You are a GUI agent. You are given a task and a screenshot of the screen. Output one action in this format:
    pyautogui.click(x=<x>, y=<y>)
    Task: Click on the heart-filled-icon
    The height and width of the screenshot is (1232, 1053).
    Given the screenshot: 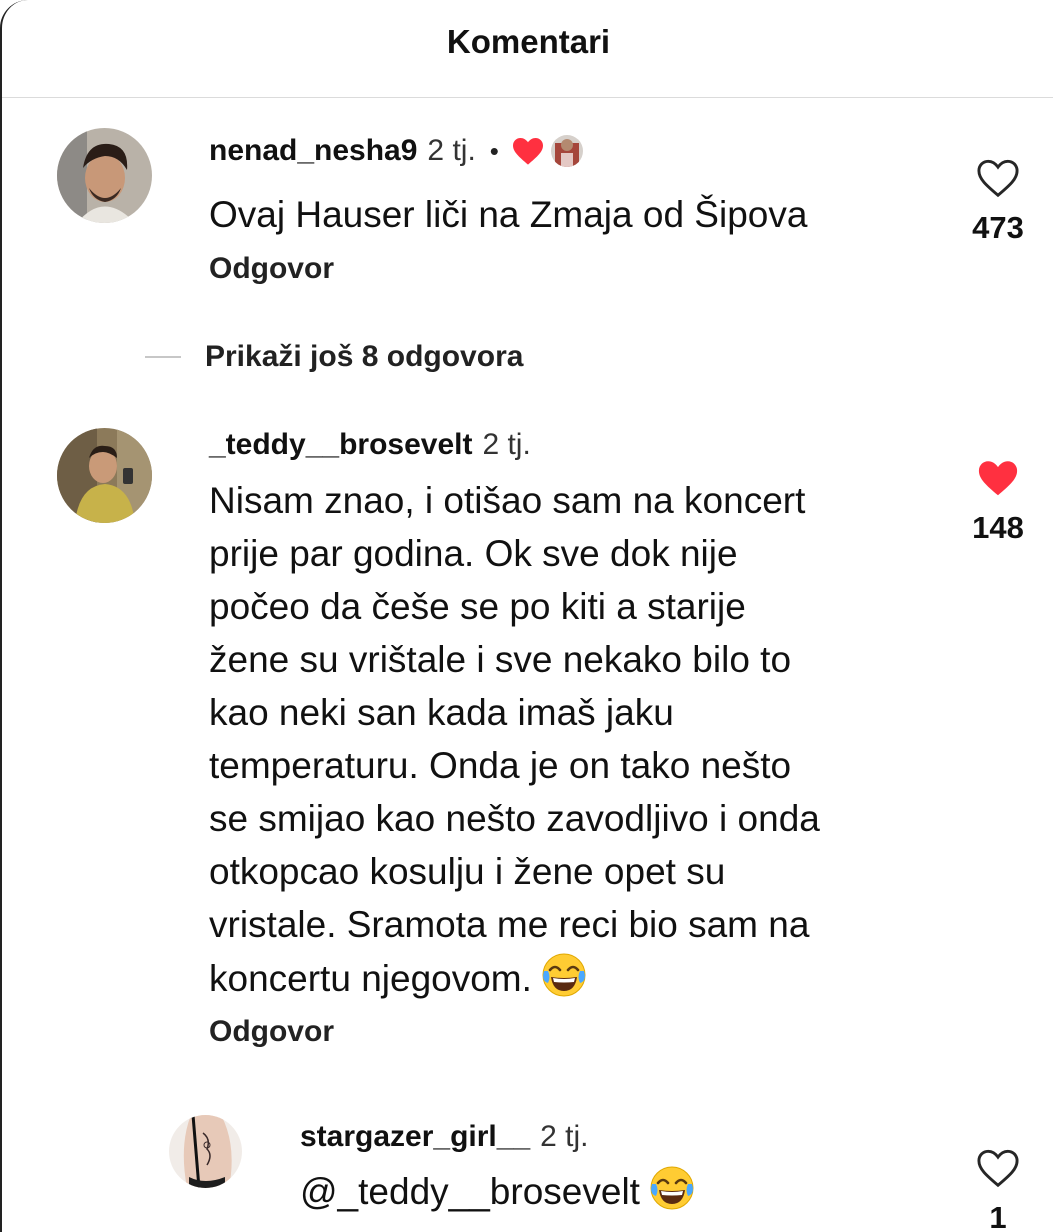 What is the action you would take?
    pyautogui.click(x=998, y=478)
    